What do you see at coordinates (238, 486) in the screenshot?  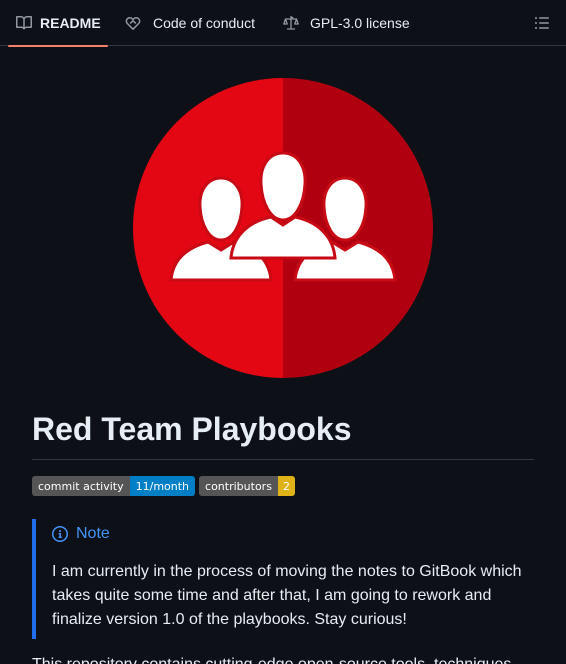 I see `badge-label: contributors` at bounding box center [238, 486].